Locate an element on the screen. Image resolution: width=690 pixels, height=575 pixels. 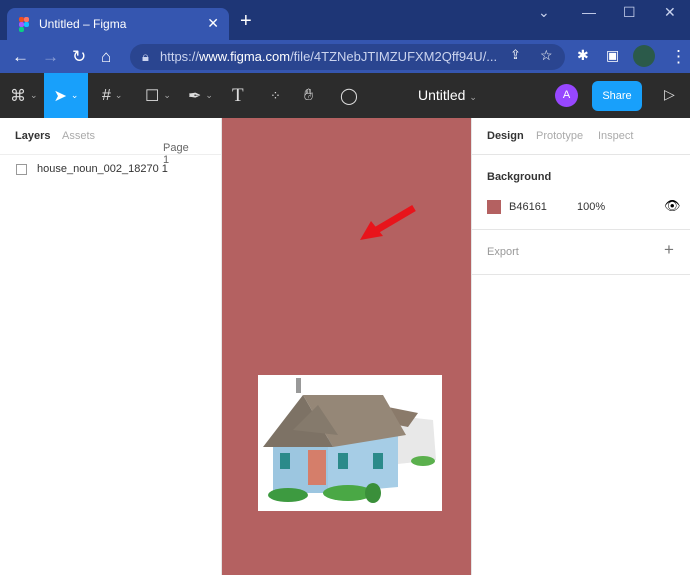
figma-menu-icon: ⌘ is located at coordinates (18, 96).